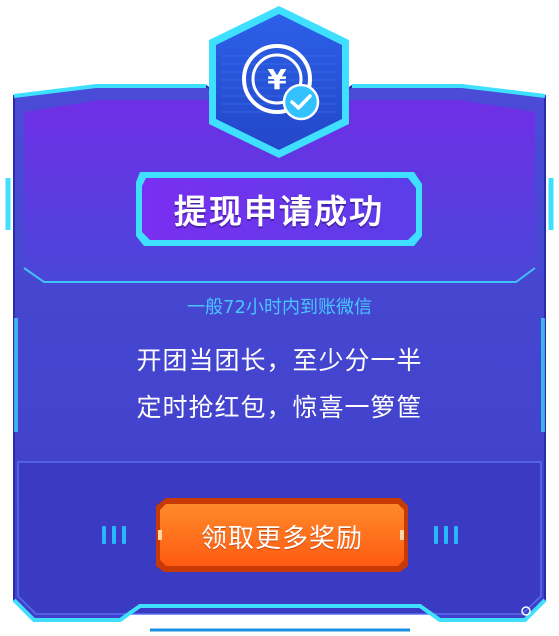 The image size is (559, 636). I want to click on promo-line-2: 定时抢红包，惊喜一箩筐, so click(279, 407).